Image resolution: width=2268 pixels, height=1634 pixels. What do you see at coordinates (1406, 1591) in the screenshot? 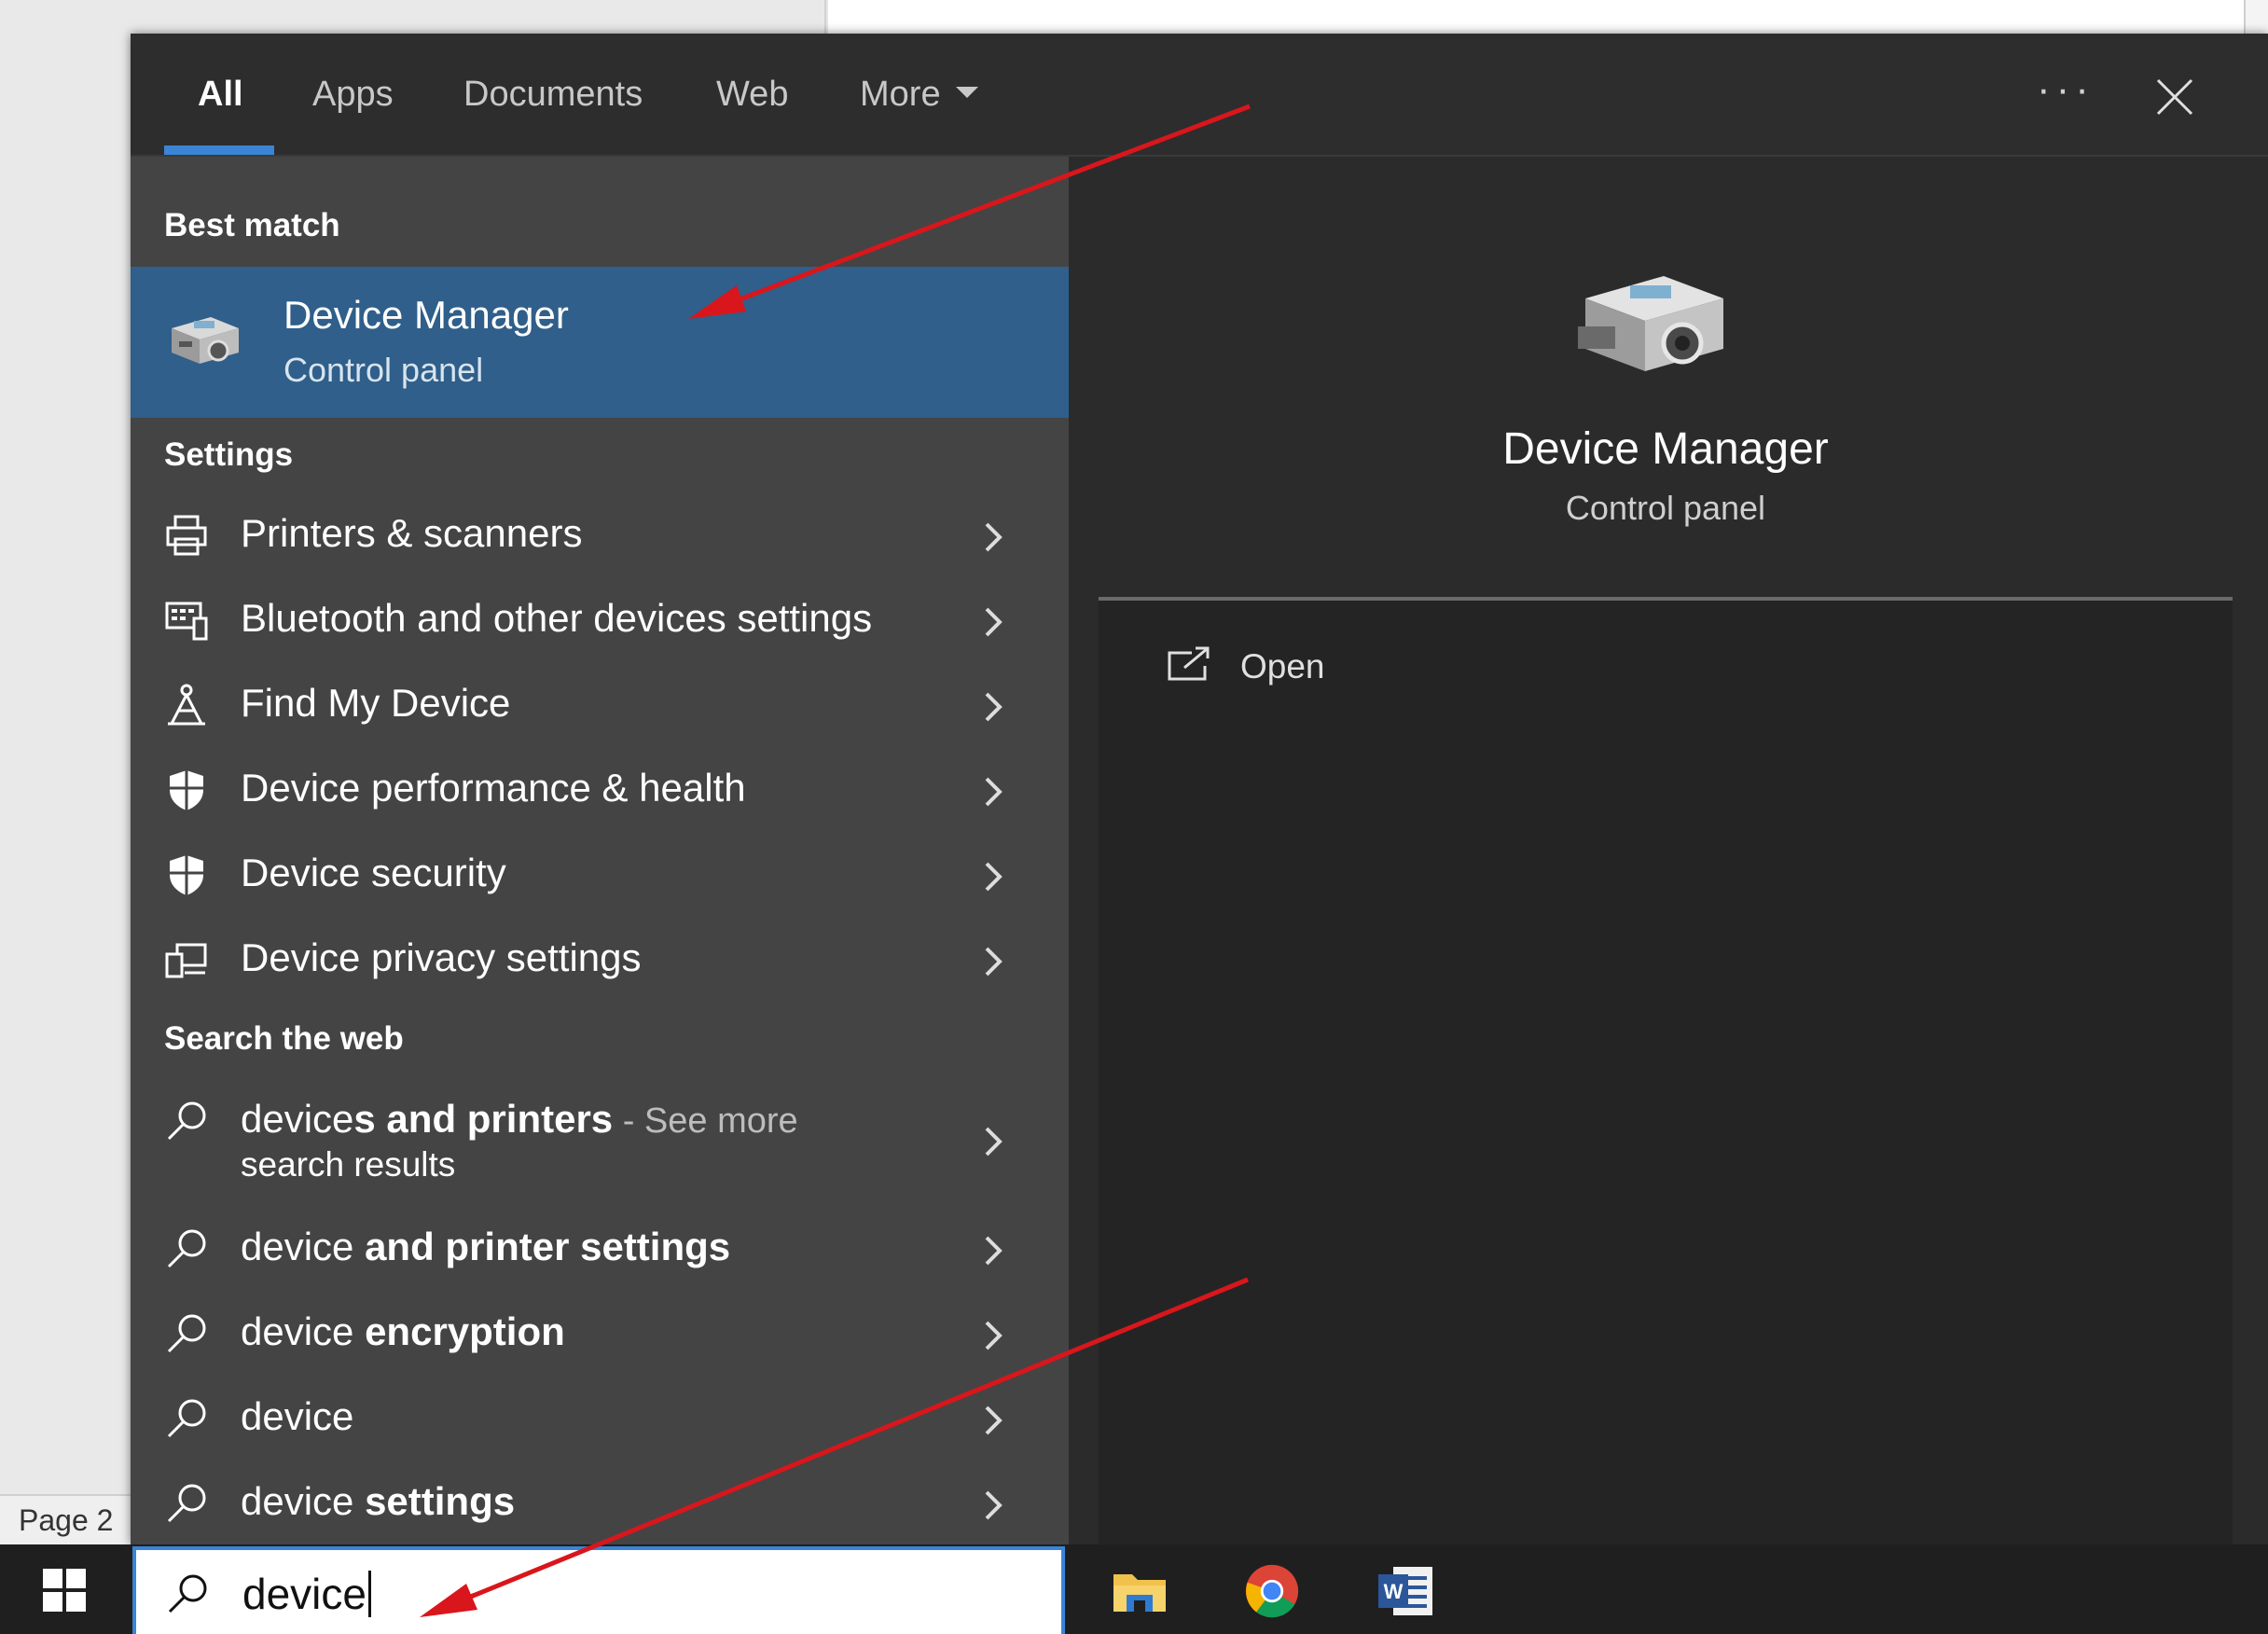
I see `word-icon: W` at bounding box center [1406, 1591].